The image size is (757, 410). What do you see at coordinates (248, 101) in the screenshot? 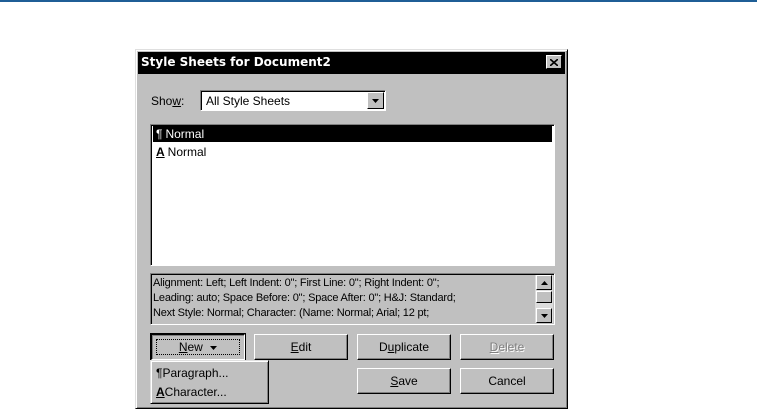
I see `show-dropdown-value: All Style Sheets` at bounding box center [248, 101].